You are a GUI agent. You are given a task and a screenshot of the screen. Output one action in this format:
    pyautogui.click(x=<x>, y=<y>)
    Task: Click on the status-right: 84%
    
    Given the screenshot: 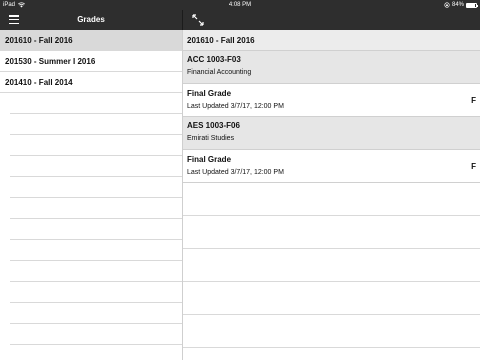 What is the action you would take?
    pyautogui.click(x=461, y=5)
    